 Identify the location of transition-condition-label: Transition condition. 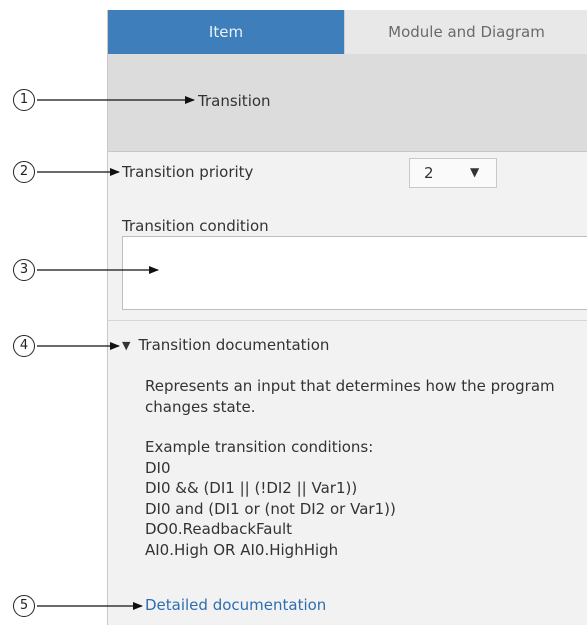
(195, 226).